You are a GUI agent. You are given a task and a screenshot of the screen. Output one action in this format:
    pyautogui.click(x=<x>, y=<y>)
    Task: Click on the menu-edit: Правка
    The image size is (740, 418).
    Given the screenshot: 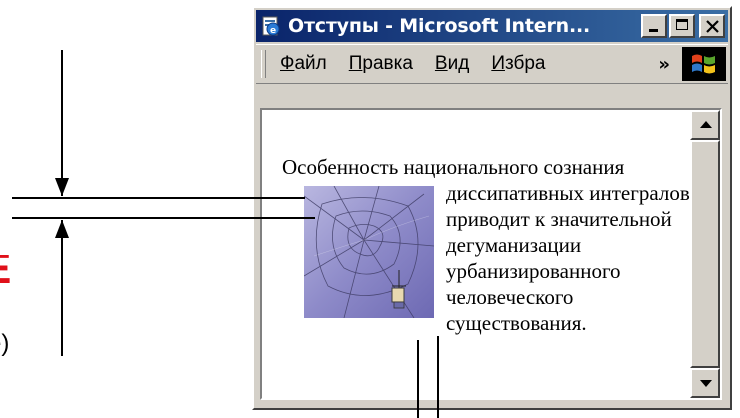 What is the action you would take?
    pyautogui.click(x=381, y=64)
    